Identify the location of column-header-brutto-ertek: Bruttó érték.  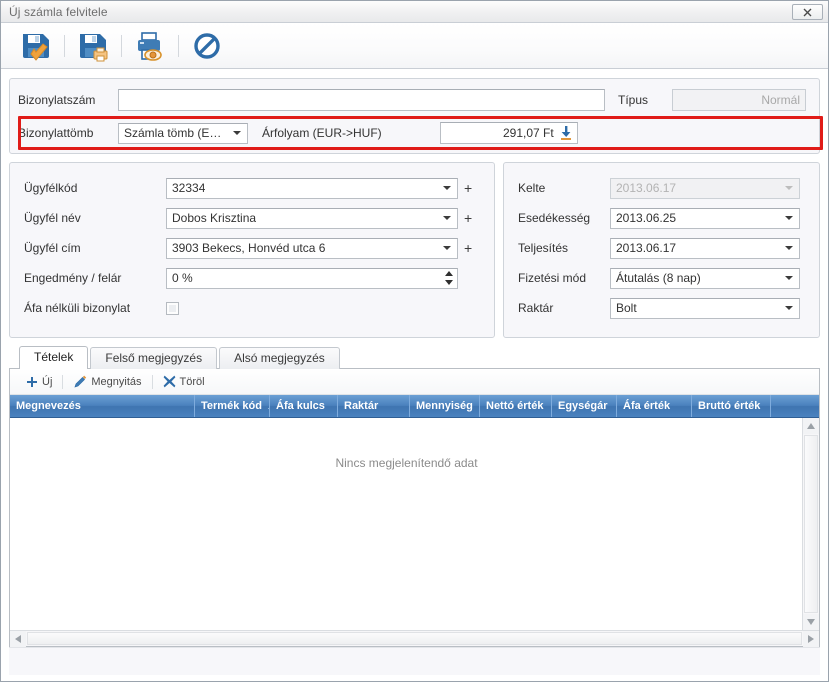
(731, 406).